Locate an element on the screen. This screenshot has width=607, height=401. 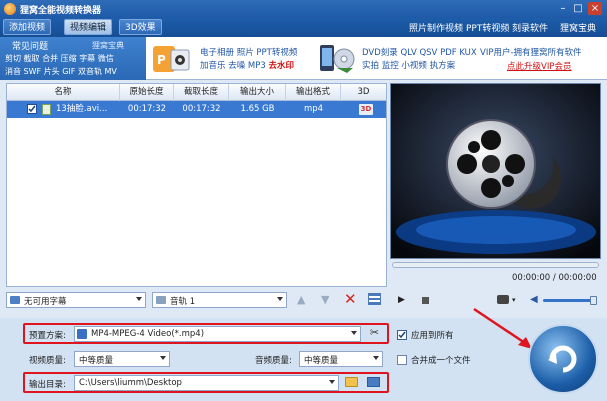
row-output-size: 1.65 GB is located at coordinates (257, 109).